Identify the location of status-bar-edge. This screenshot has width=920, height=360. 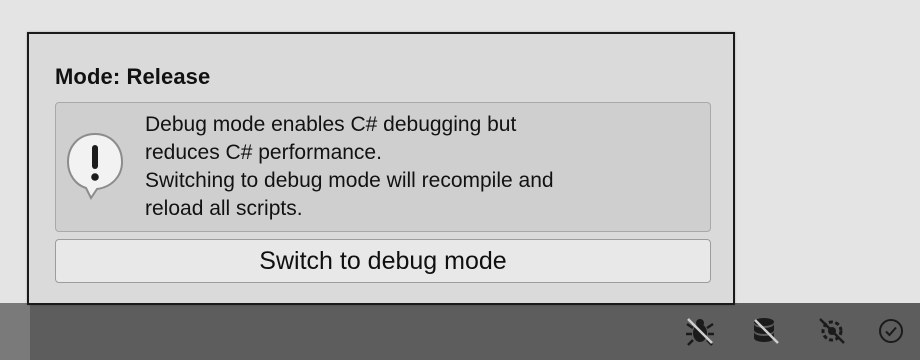
(15, 331).